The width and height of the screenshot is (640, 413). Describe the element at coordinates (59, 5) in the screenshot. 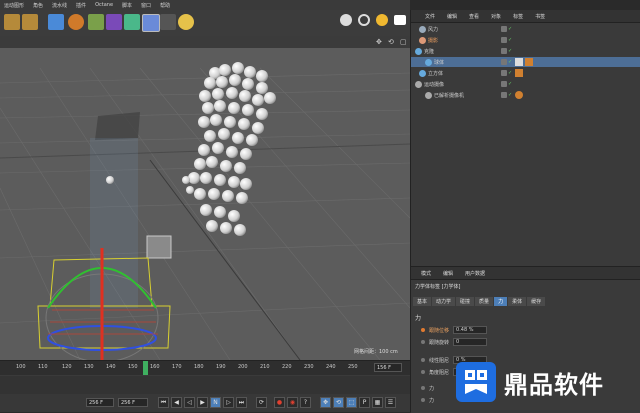

I see `menu-item: 流水线` at that location.